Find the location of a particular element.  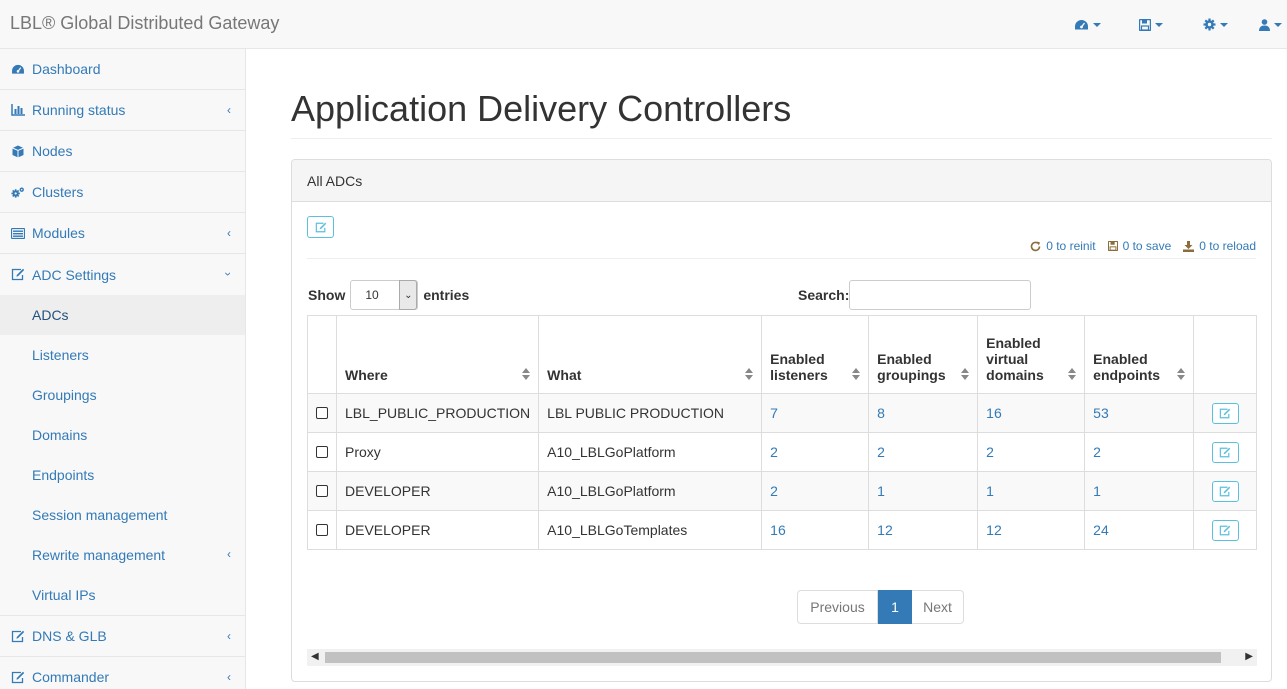

sidebar-item-session-management: Session management is located at coordinates (122, 515).